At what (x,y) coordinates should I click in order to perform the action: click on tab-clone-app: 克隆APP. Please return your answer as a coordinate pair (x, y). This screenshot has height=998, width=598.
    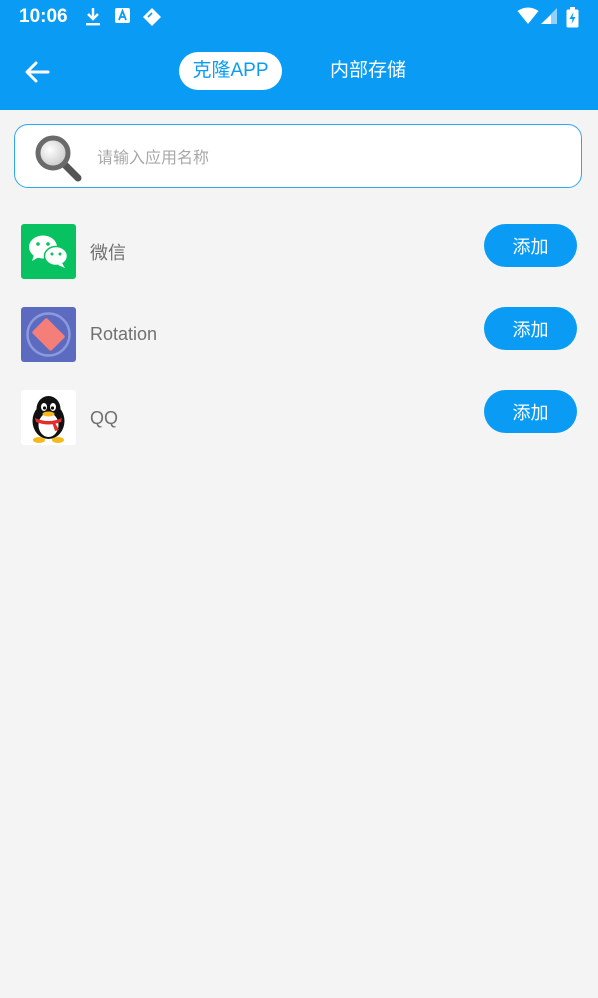
    Looking at the image, I should click on (230, 71).